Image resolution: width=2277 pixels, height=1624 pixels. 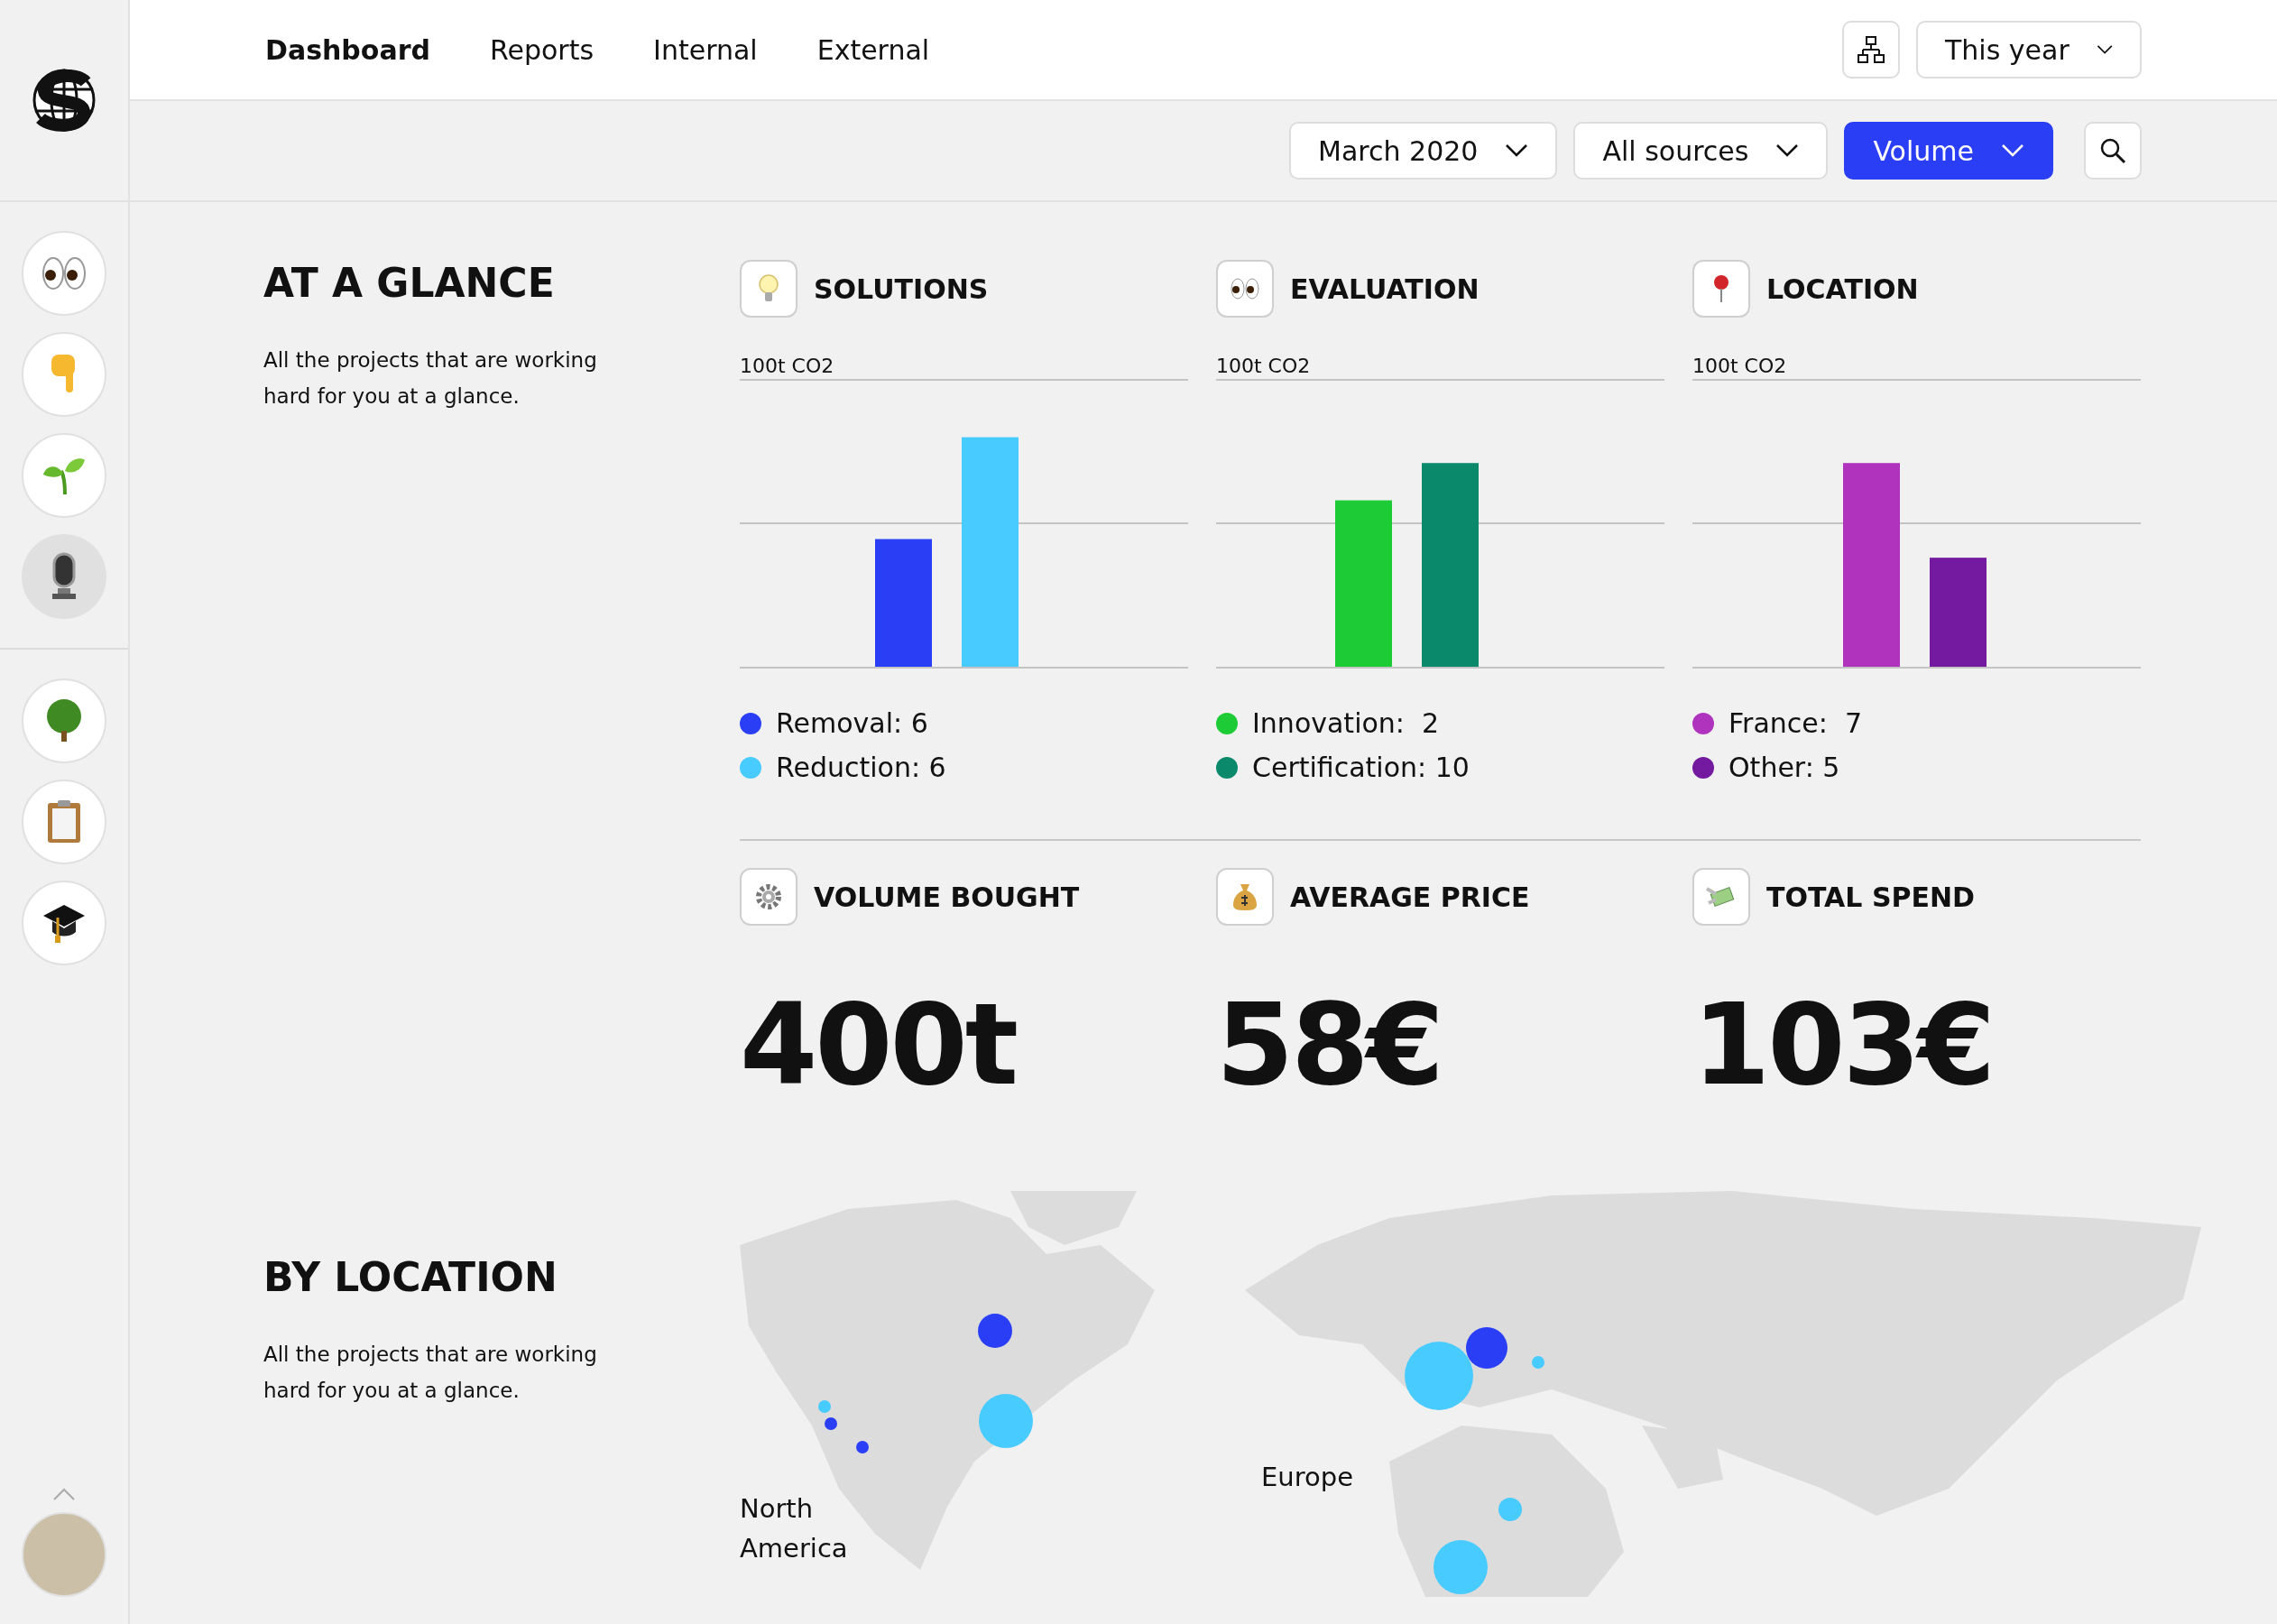 What do you see at coordinates (861, 768) in the screenshot?
I see `legend-label: Reduction: 6` at bounding box center [861, 768].